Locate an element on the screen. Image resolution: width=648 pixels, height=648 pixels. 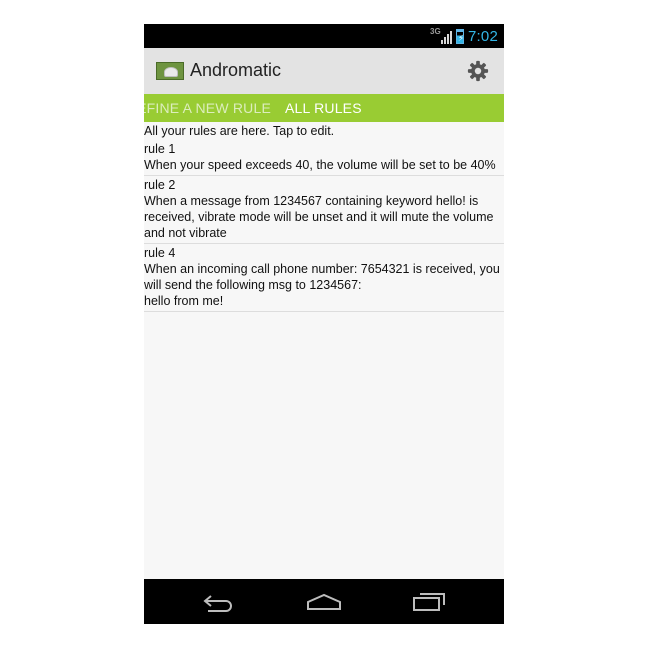
status-clock: 7:02 is located at coordinates (483, 36).